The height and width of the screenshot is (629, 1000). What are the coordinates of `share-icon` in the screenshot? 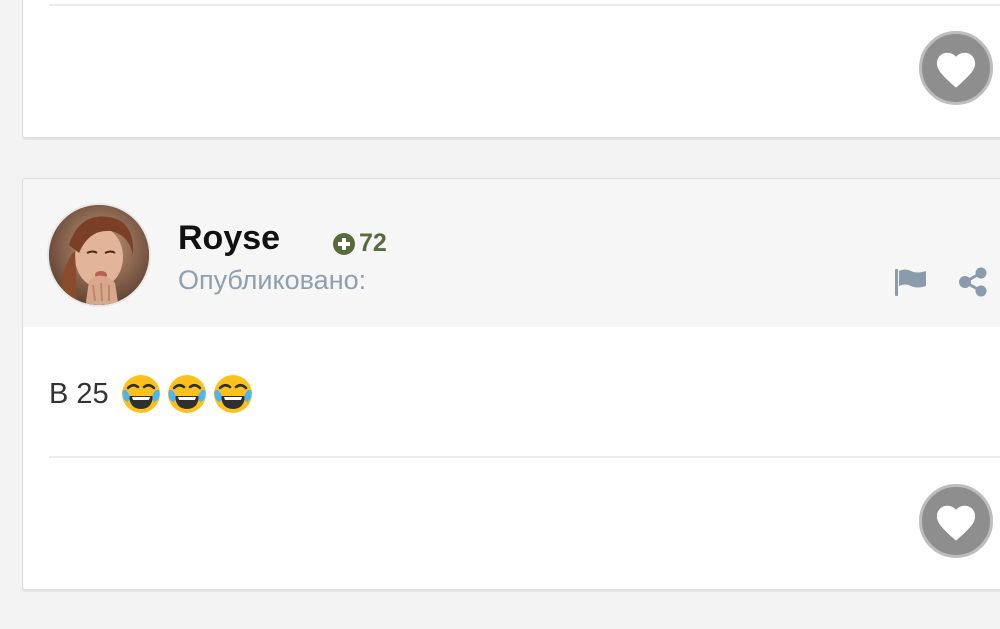 It's located at (973, 282).